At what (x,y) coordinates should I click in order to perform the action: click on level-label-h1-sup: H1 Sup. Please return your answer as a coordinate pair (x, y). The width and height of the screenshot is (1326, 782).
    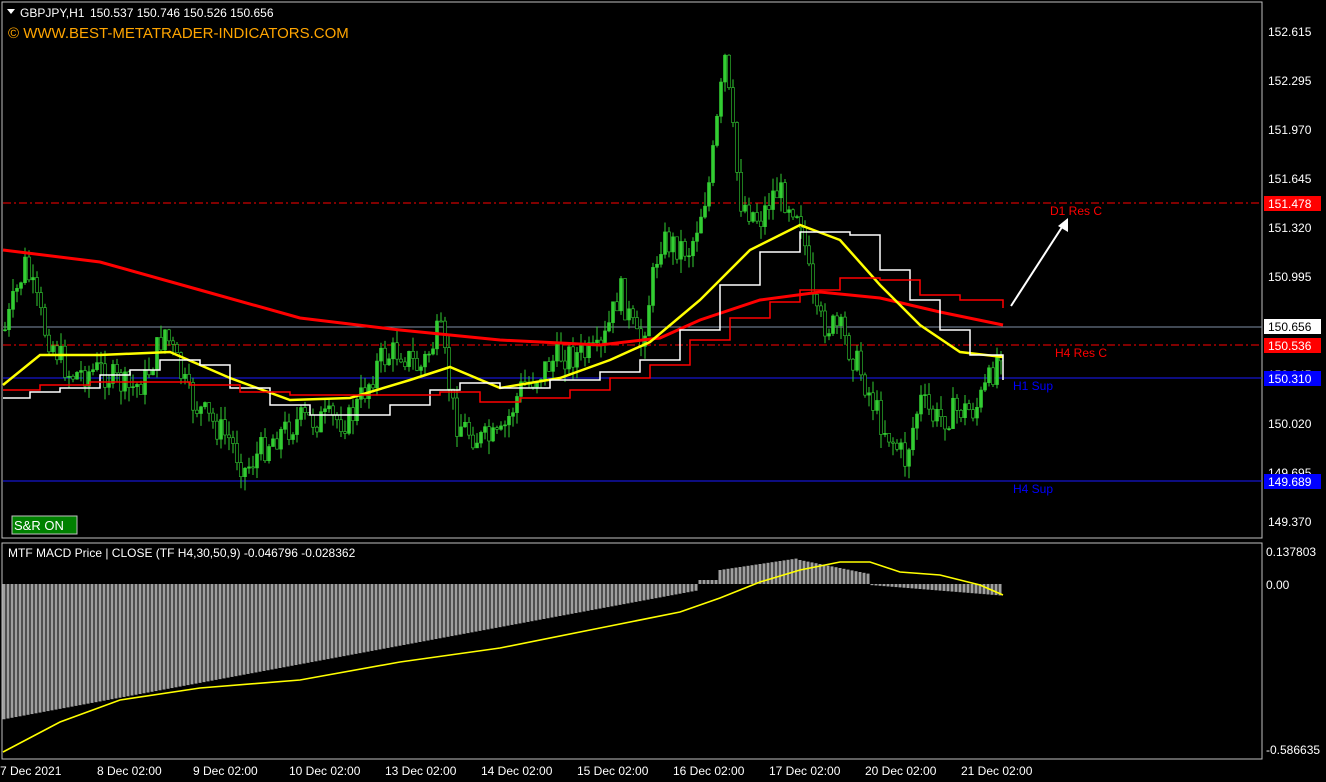
    Looking at the image, I should click on (1033, 386).